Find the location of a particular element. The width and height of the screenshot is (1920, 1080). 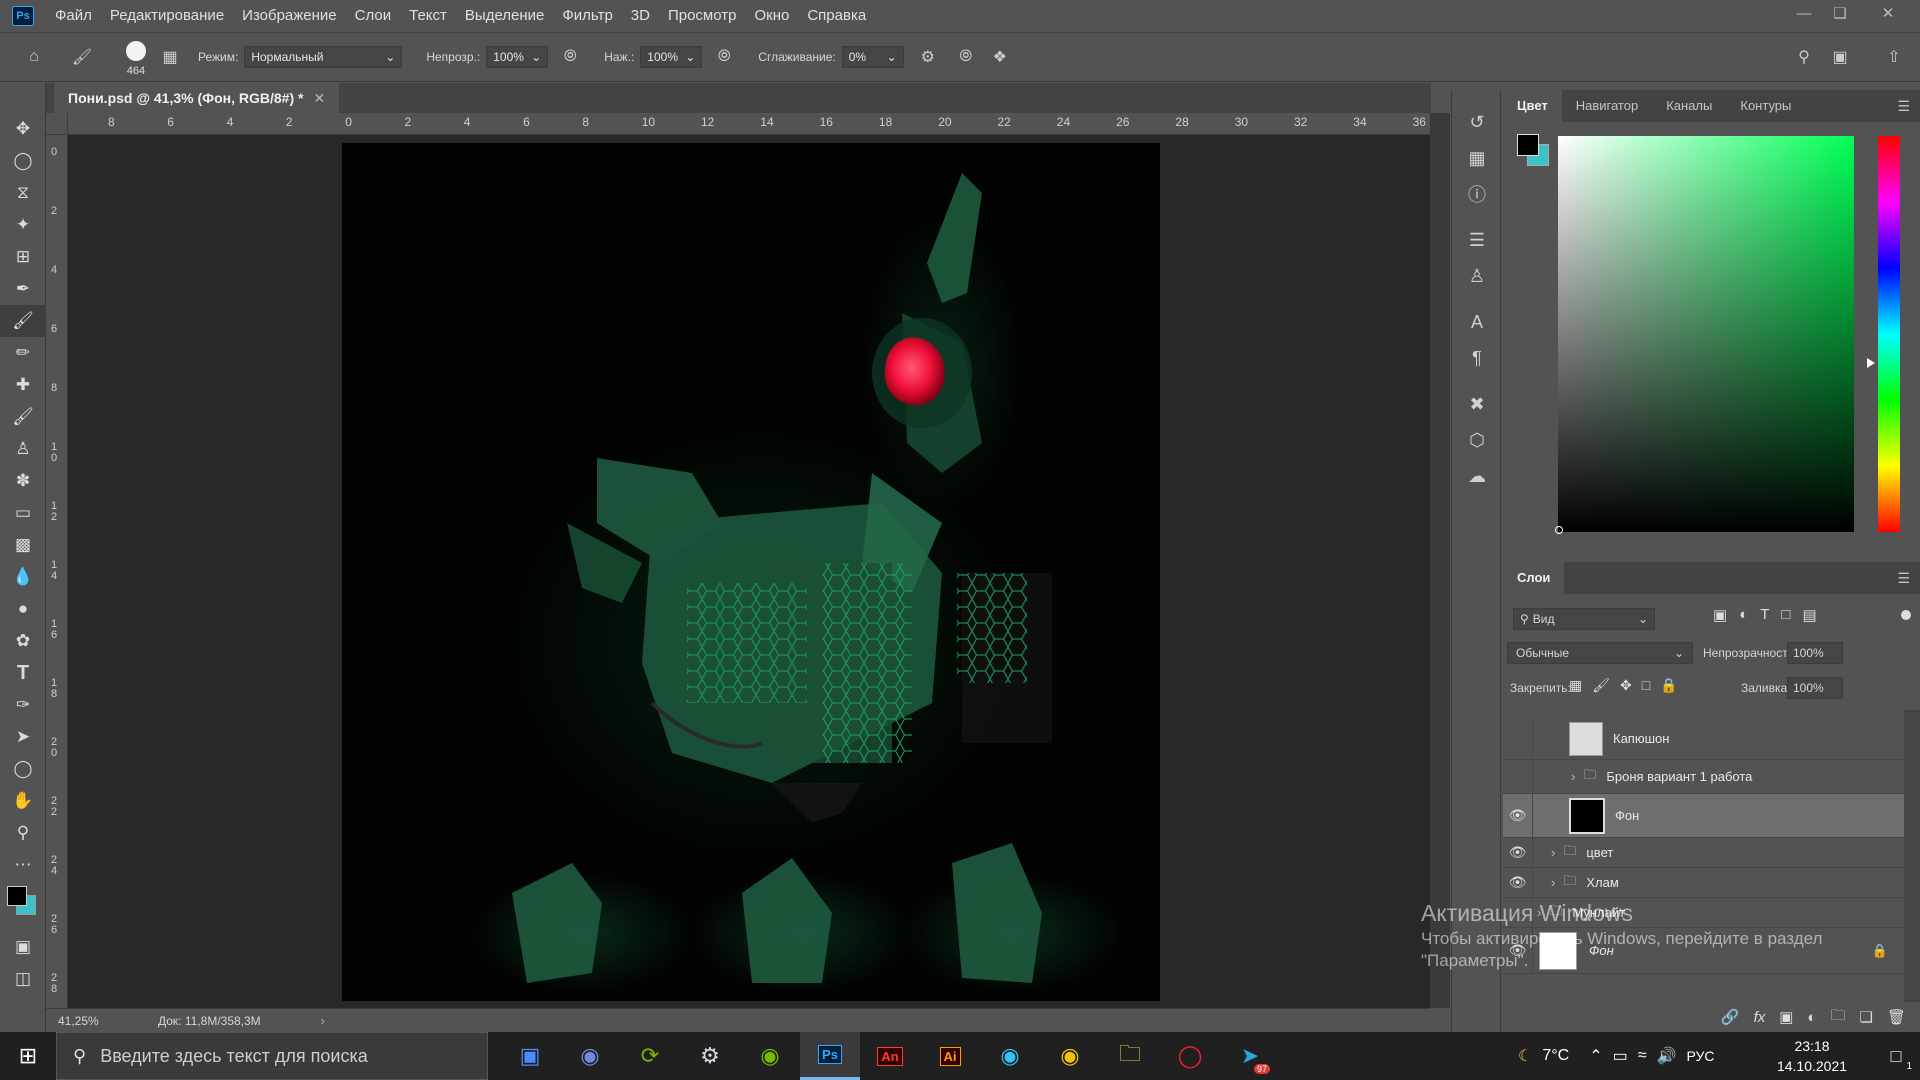

lasso-tool-icon: ⧖ is located at coordinates (23, 193).